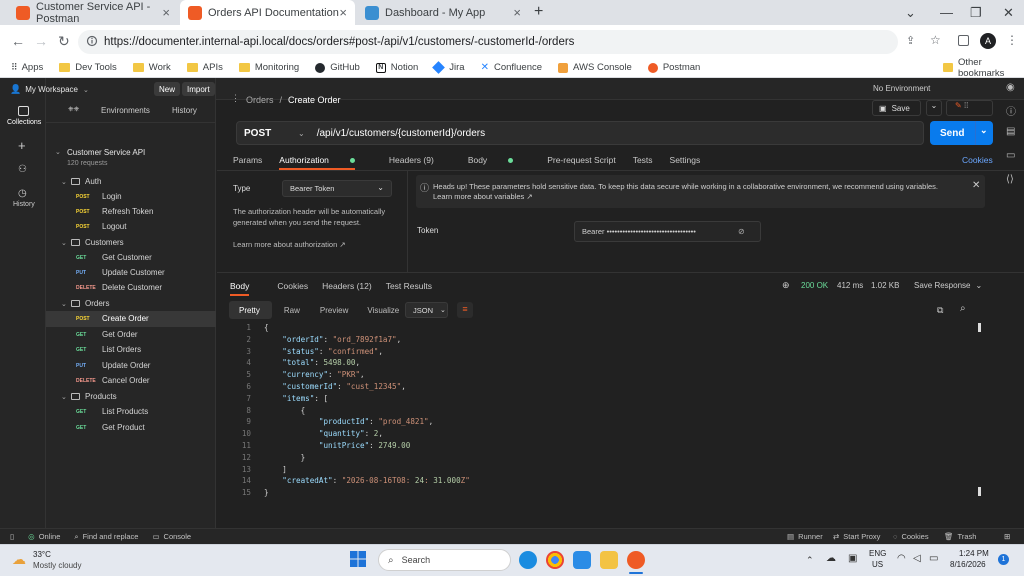 The image size is (1024, 576). Describe the element at coordinates (125, 110) in the screenshot. I see `sidebar-tab-environments: Environments` at that location.